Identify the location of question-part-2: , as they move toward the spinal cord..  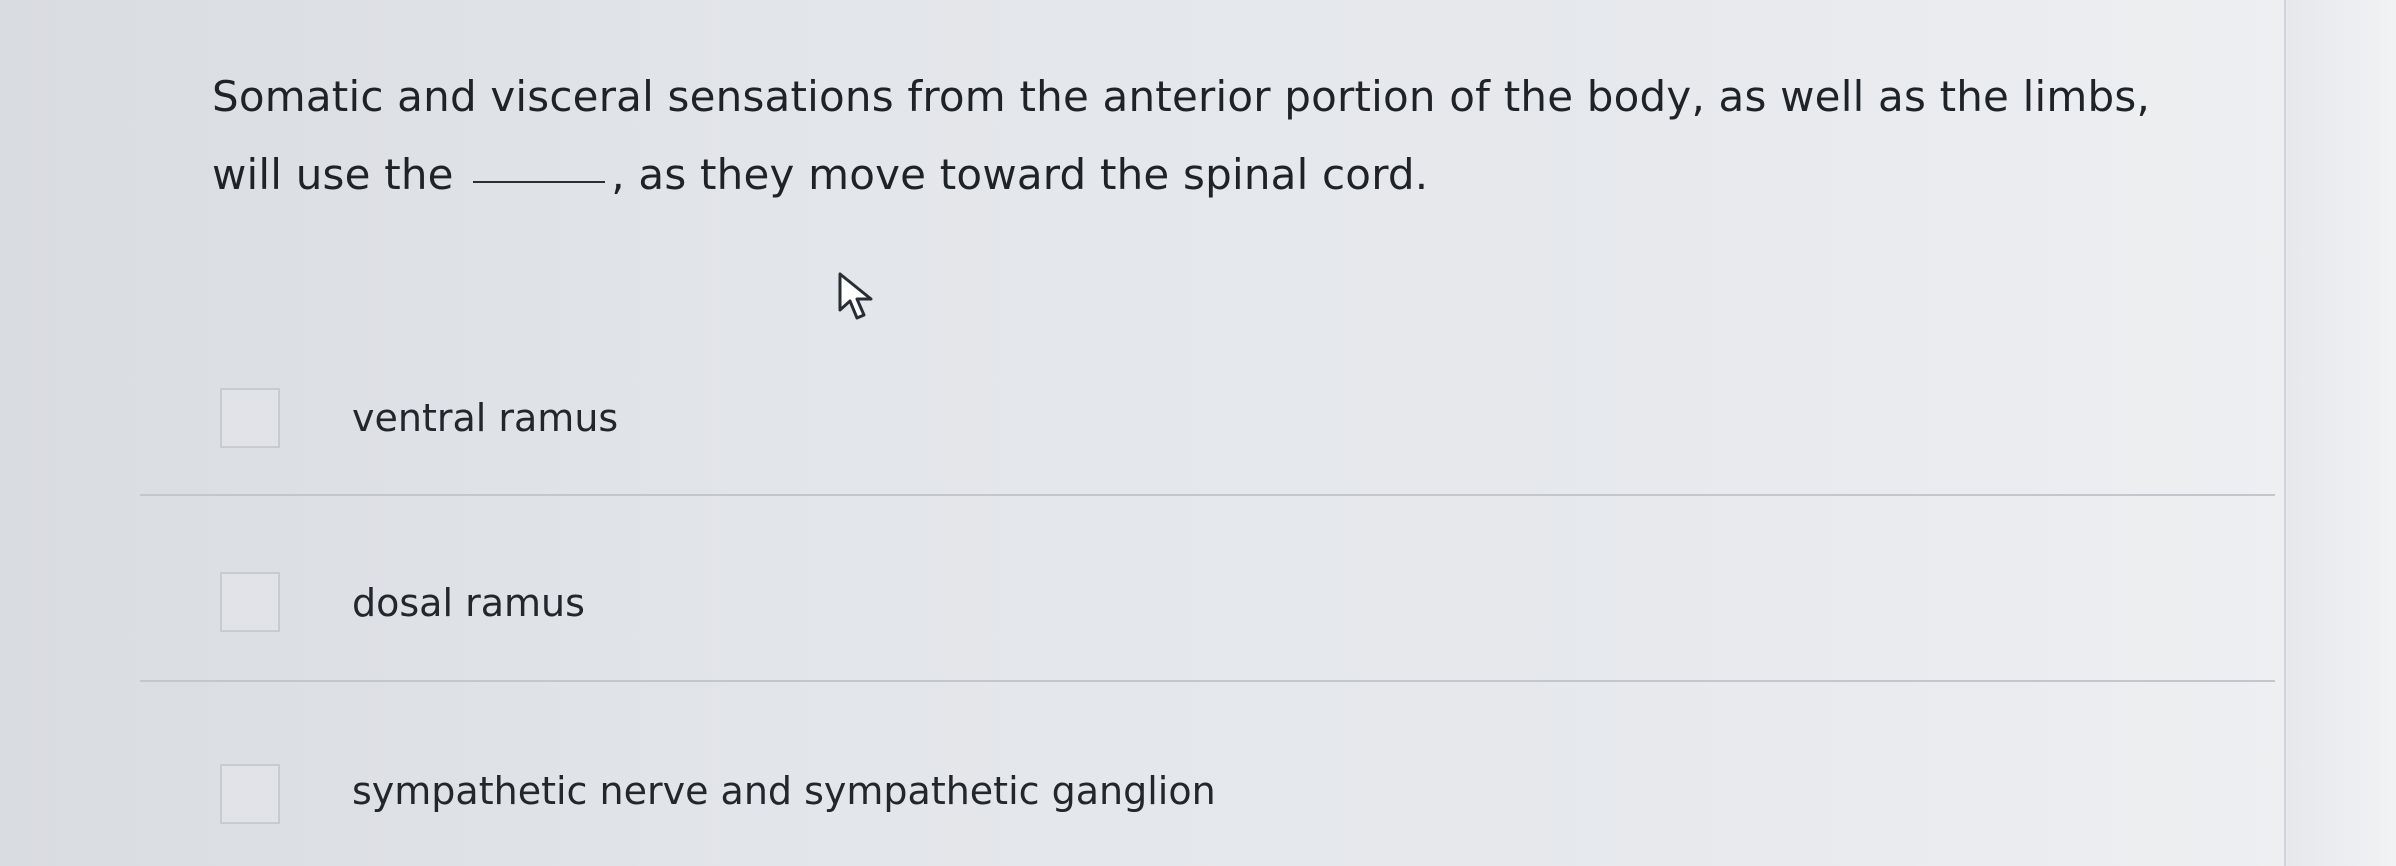
(1020, 174).